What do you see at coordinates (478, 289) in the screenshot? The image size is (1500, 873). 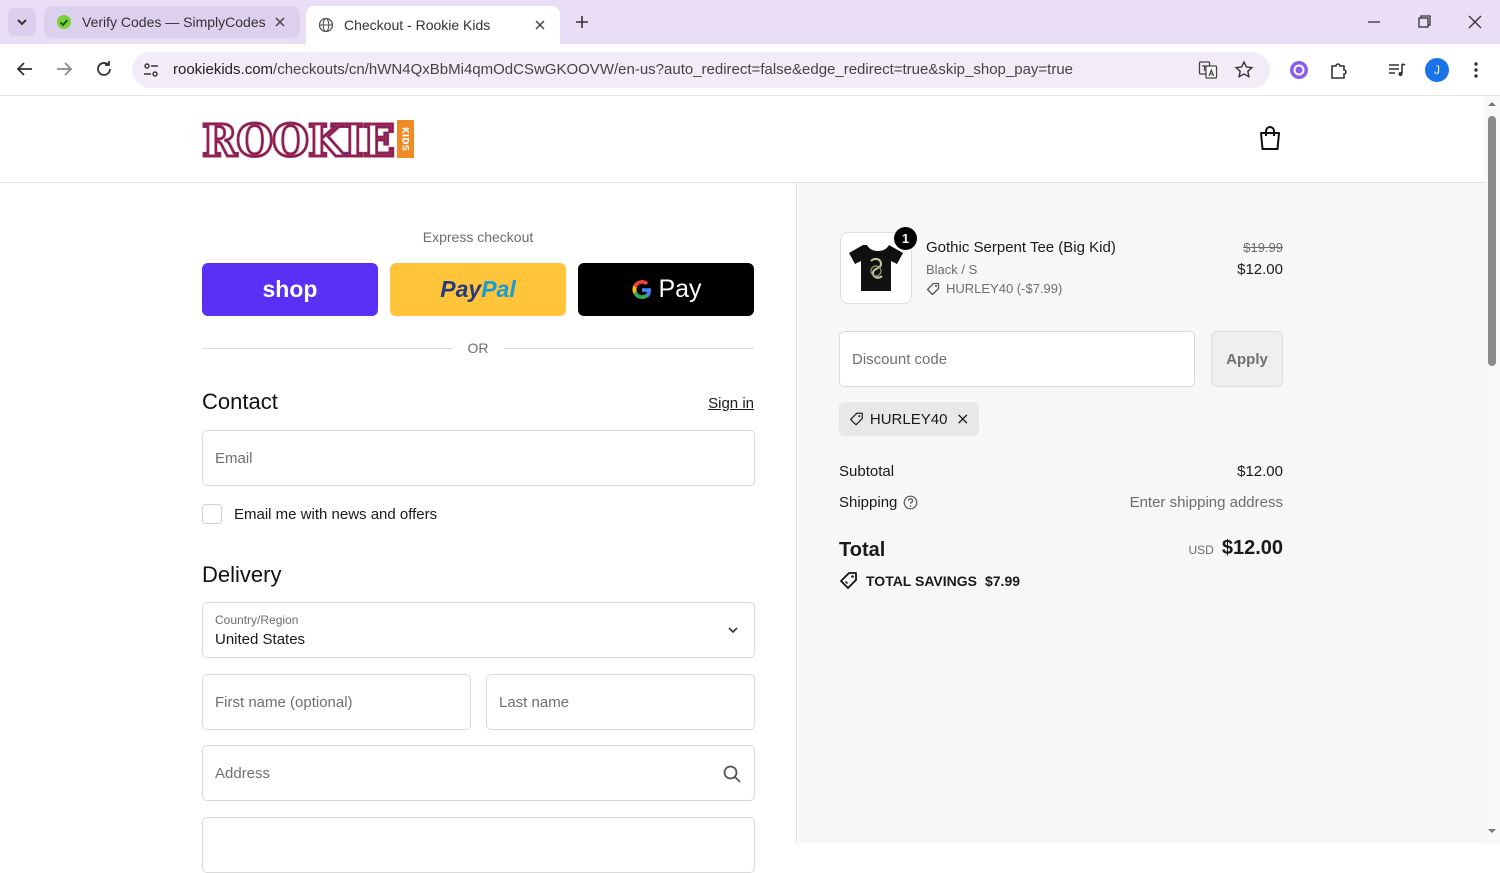 I see `paypal-button: Pay Pal` at bounding box center [478, 289].